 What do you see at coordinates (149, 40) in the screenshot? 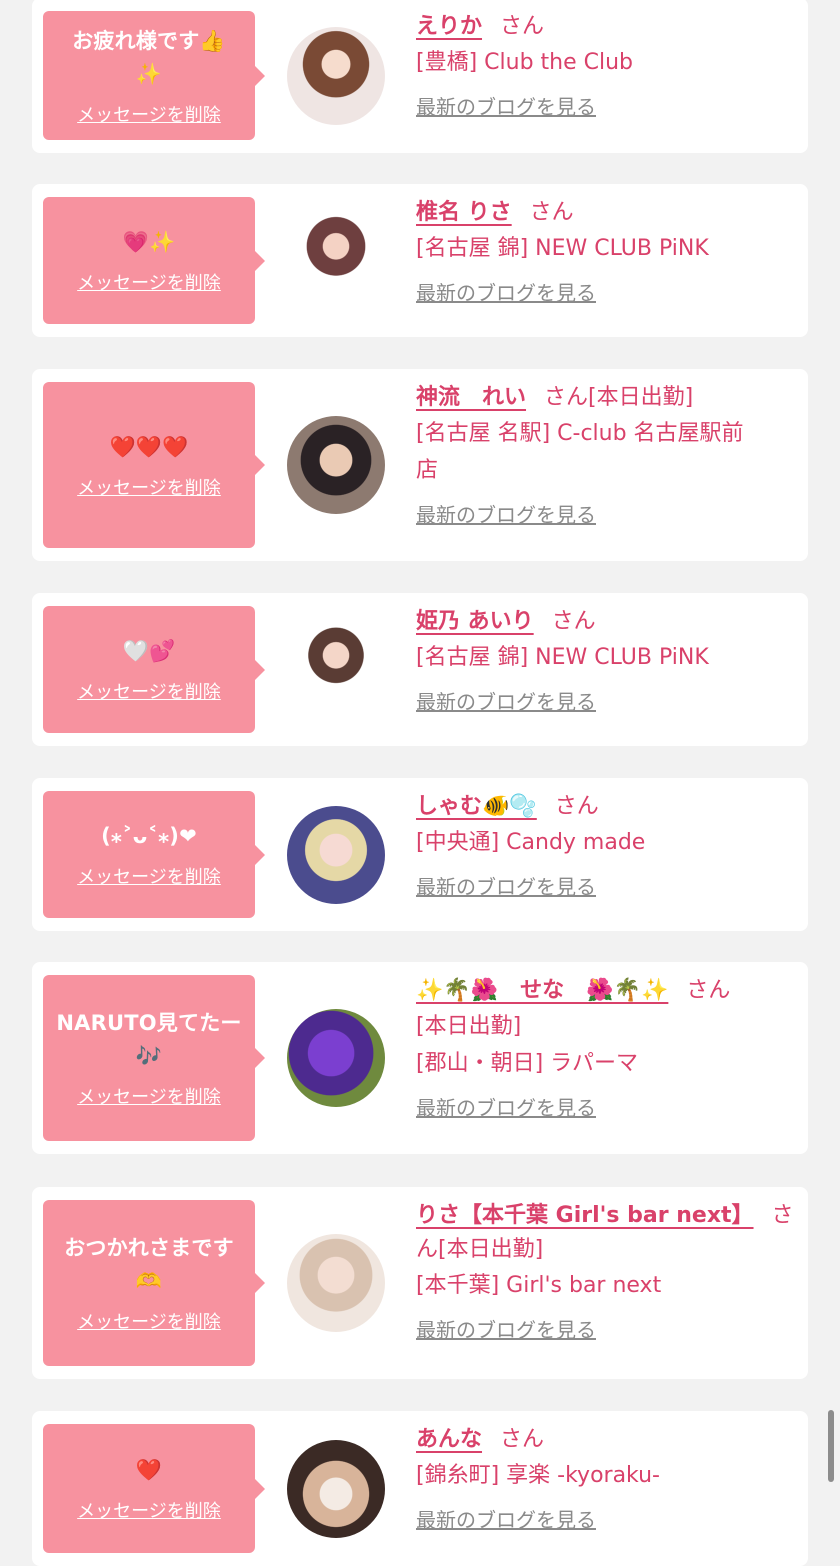
I see `message-text: お疲れ様です👍` at bounding box center [149, 40].